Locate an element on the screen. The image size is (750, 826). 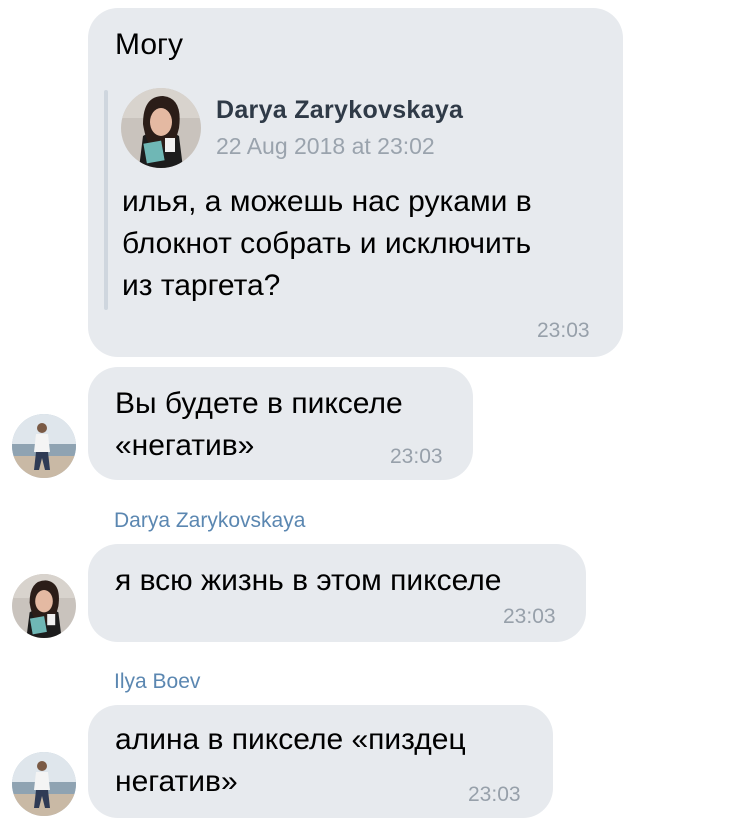
quote-date: 22 Aug 2018 at 23:02 is located at coordinates (325, 146).